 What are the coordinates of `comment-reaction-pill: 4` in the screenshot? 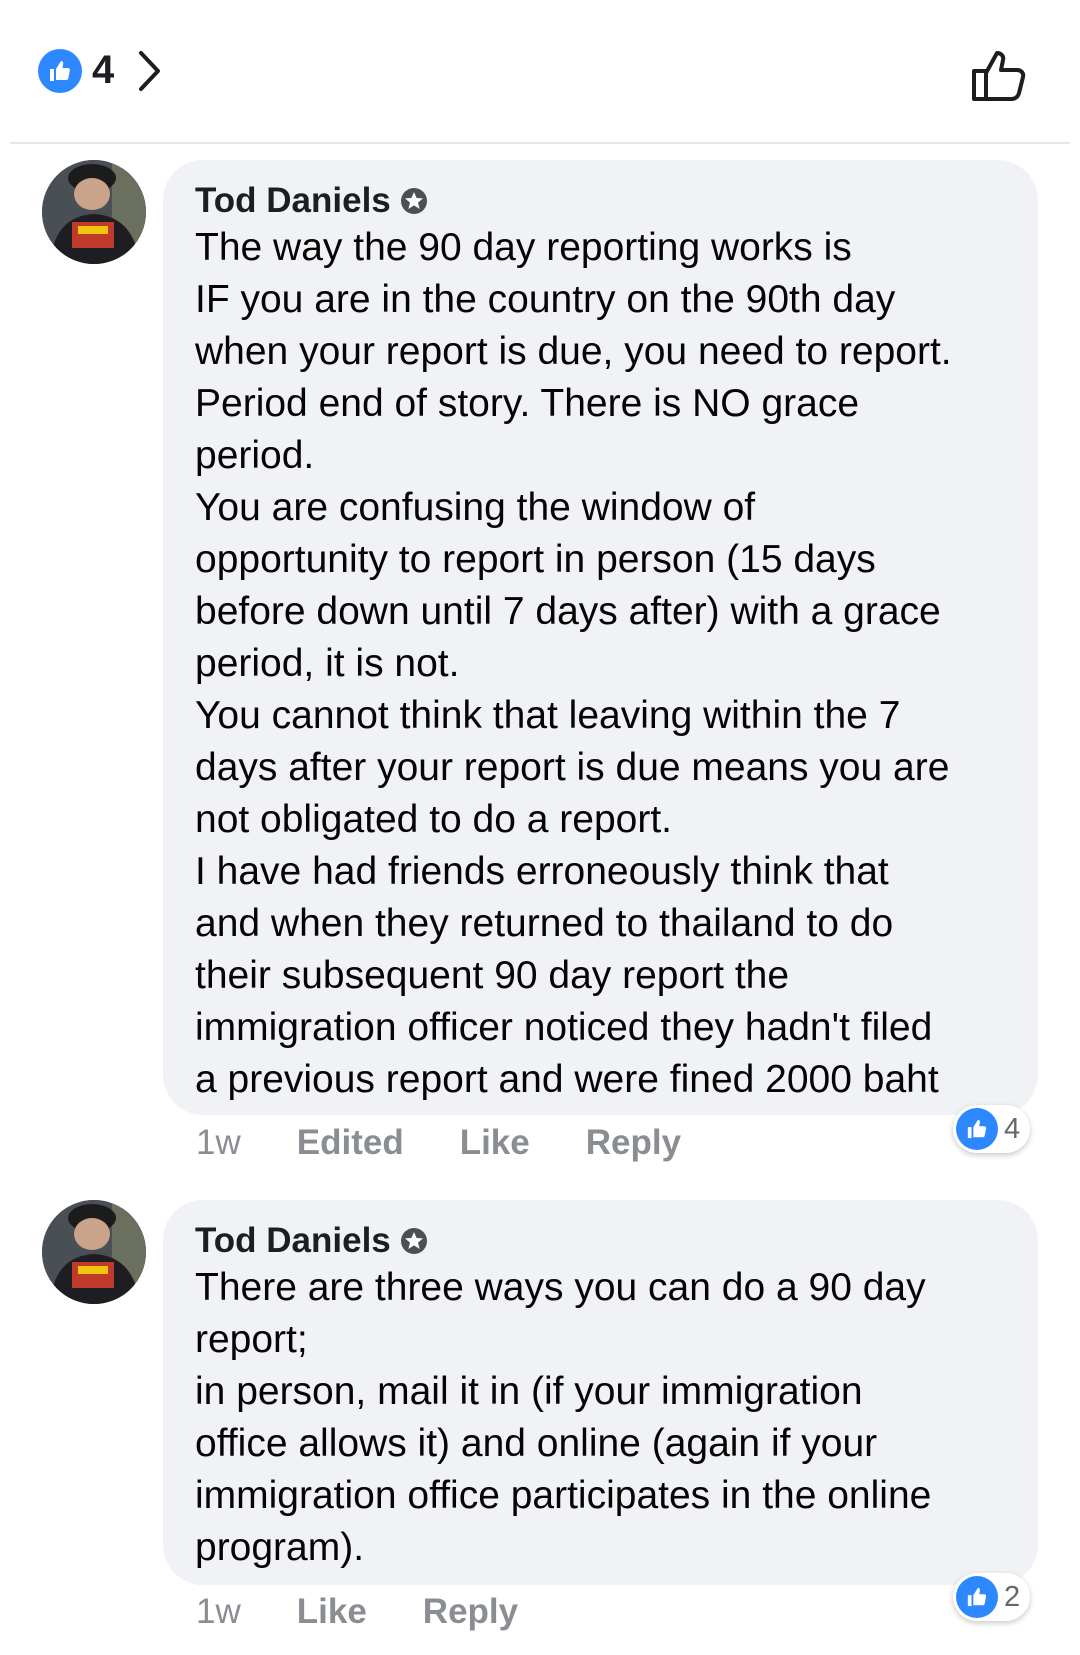 It's located at (991, 1129).